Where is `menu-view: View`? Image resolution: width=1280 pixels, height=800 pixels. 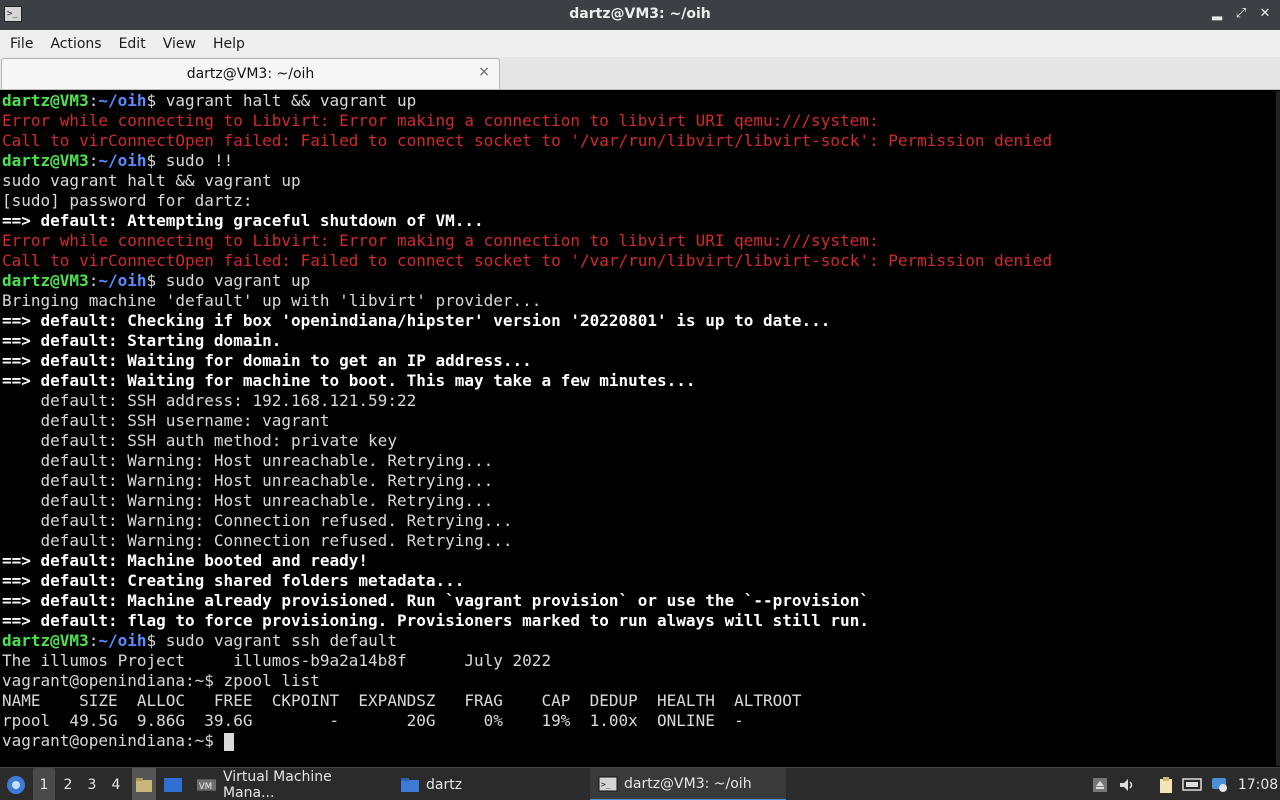
menu-view: View is located at coordinates (179, 44).